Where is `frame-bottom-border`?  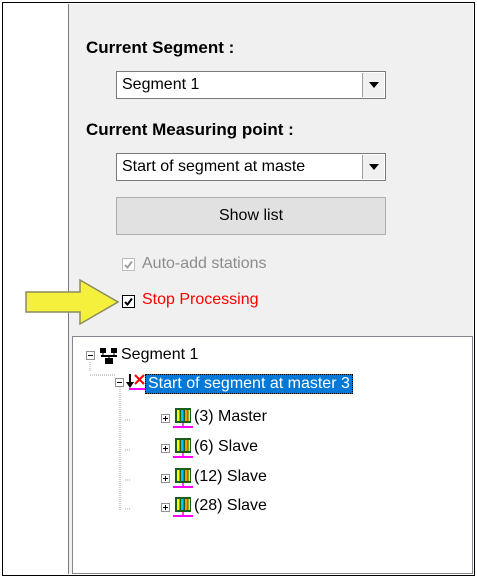
frame-bottom-border is located at coordinates (238, 575).